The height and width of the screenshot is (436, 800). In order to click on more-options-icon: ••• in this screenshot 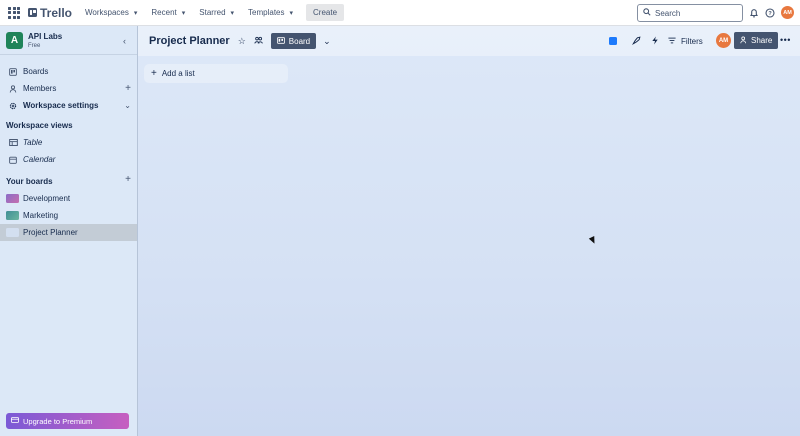, I will do `click(785, 40)`.